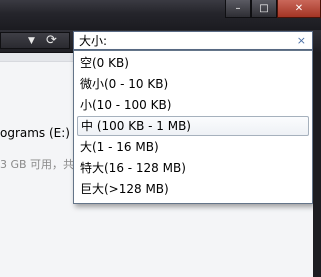 This screenshot has width=321, height=277. I want to click on title-bar: – □ ✕, so click(160, 15).